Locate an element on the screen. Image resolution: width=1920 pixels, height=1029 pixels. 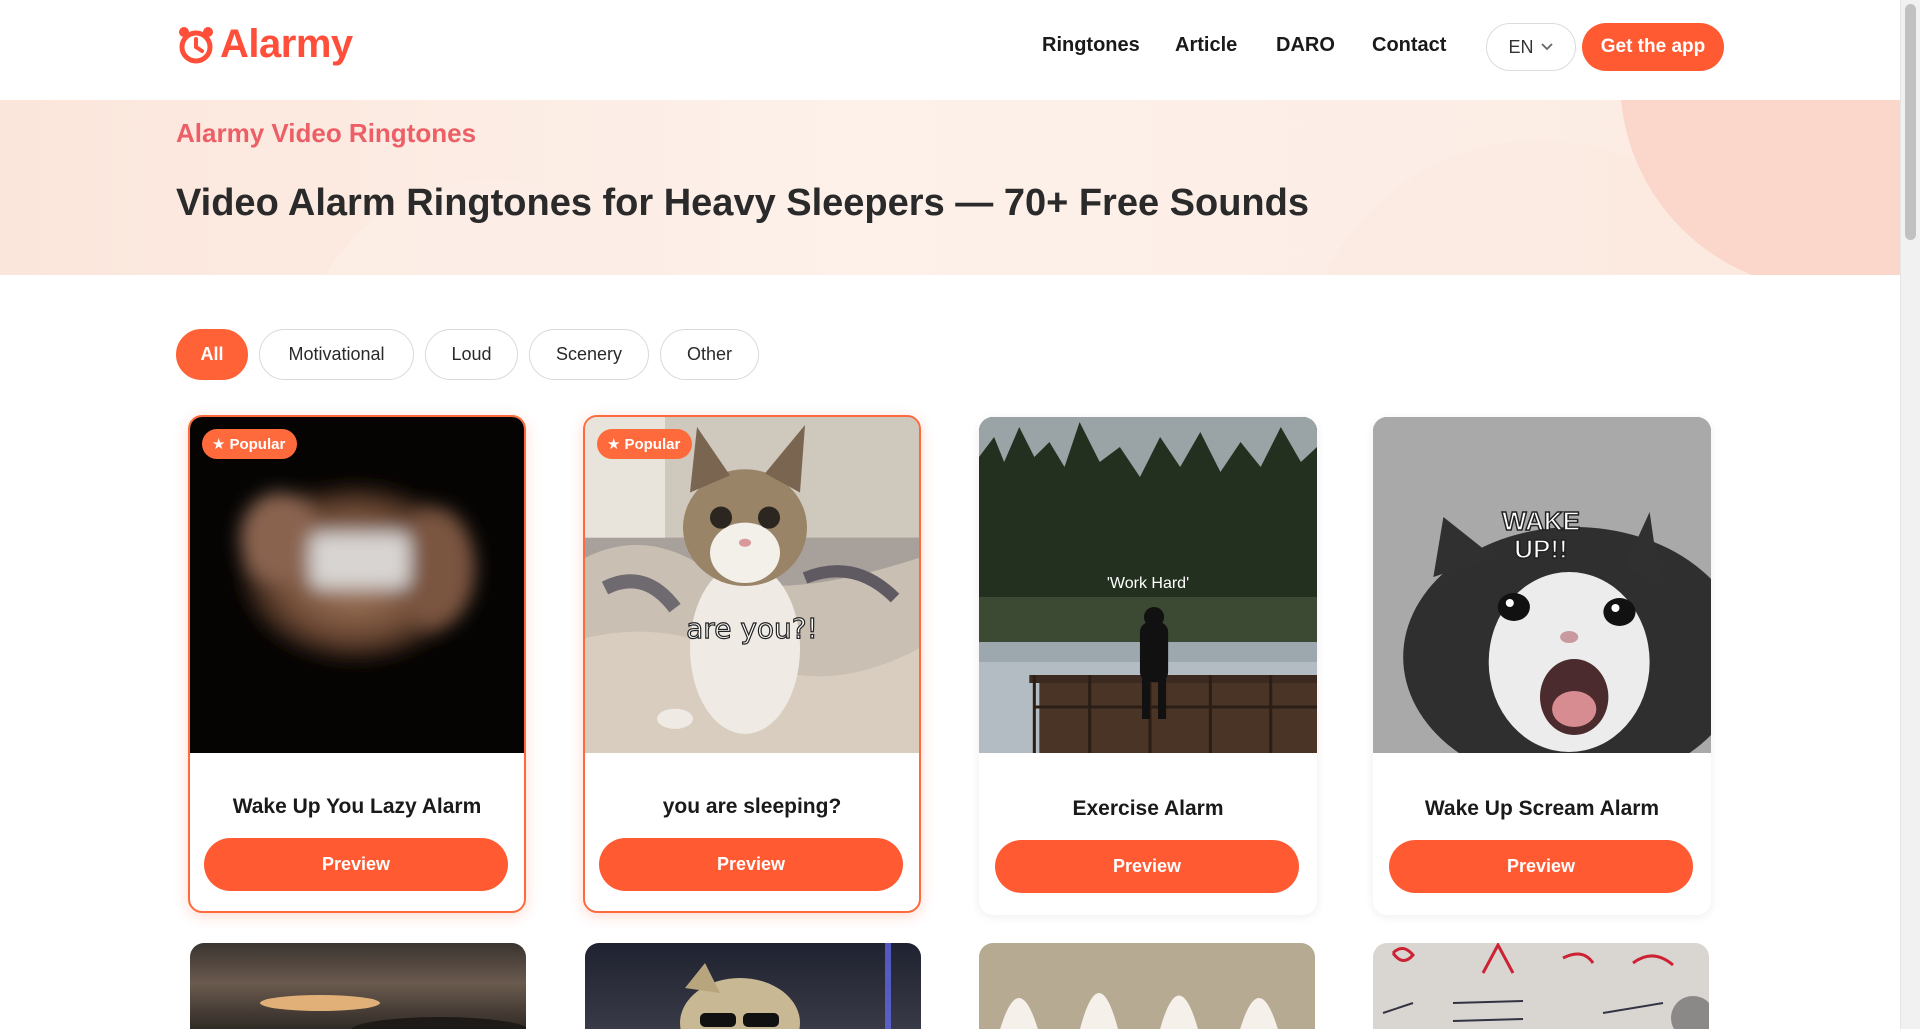
chevron-down-icon is located at coordinates (1546, 47).